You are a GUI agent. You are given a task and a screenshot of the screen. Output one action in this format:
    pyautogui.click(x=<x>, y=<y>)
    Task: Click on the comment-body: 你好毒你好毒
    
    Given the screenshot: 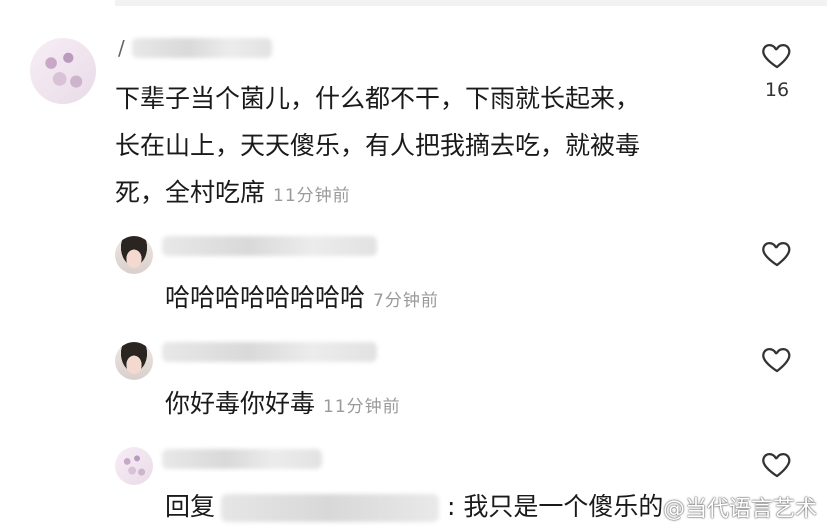 What is the action you would take?
    pyautogui.click(x=240, y=403)
    